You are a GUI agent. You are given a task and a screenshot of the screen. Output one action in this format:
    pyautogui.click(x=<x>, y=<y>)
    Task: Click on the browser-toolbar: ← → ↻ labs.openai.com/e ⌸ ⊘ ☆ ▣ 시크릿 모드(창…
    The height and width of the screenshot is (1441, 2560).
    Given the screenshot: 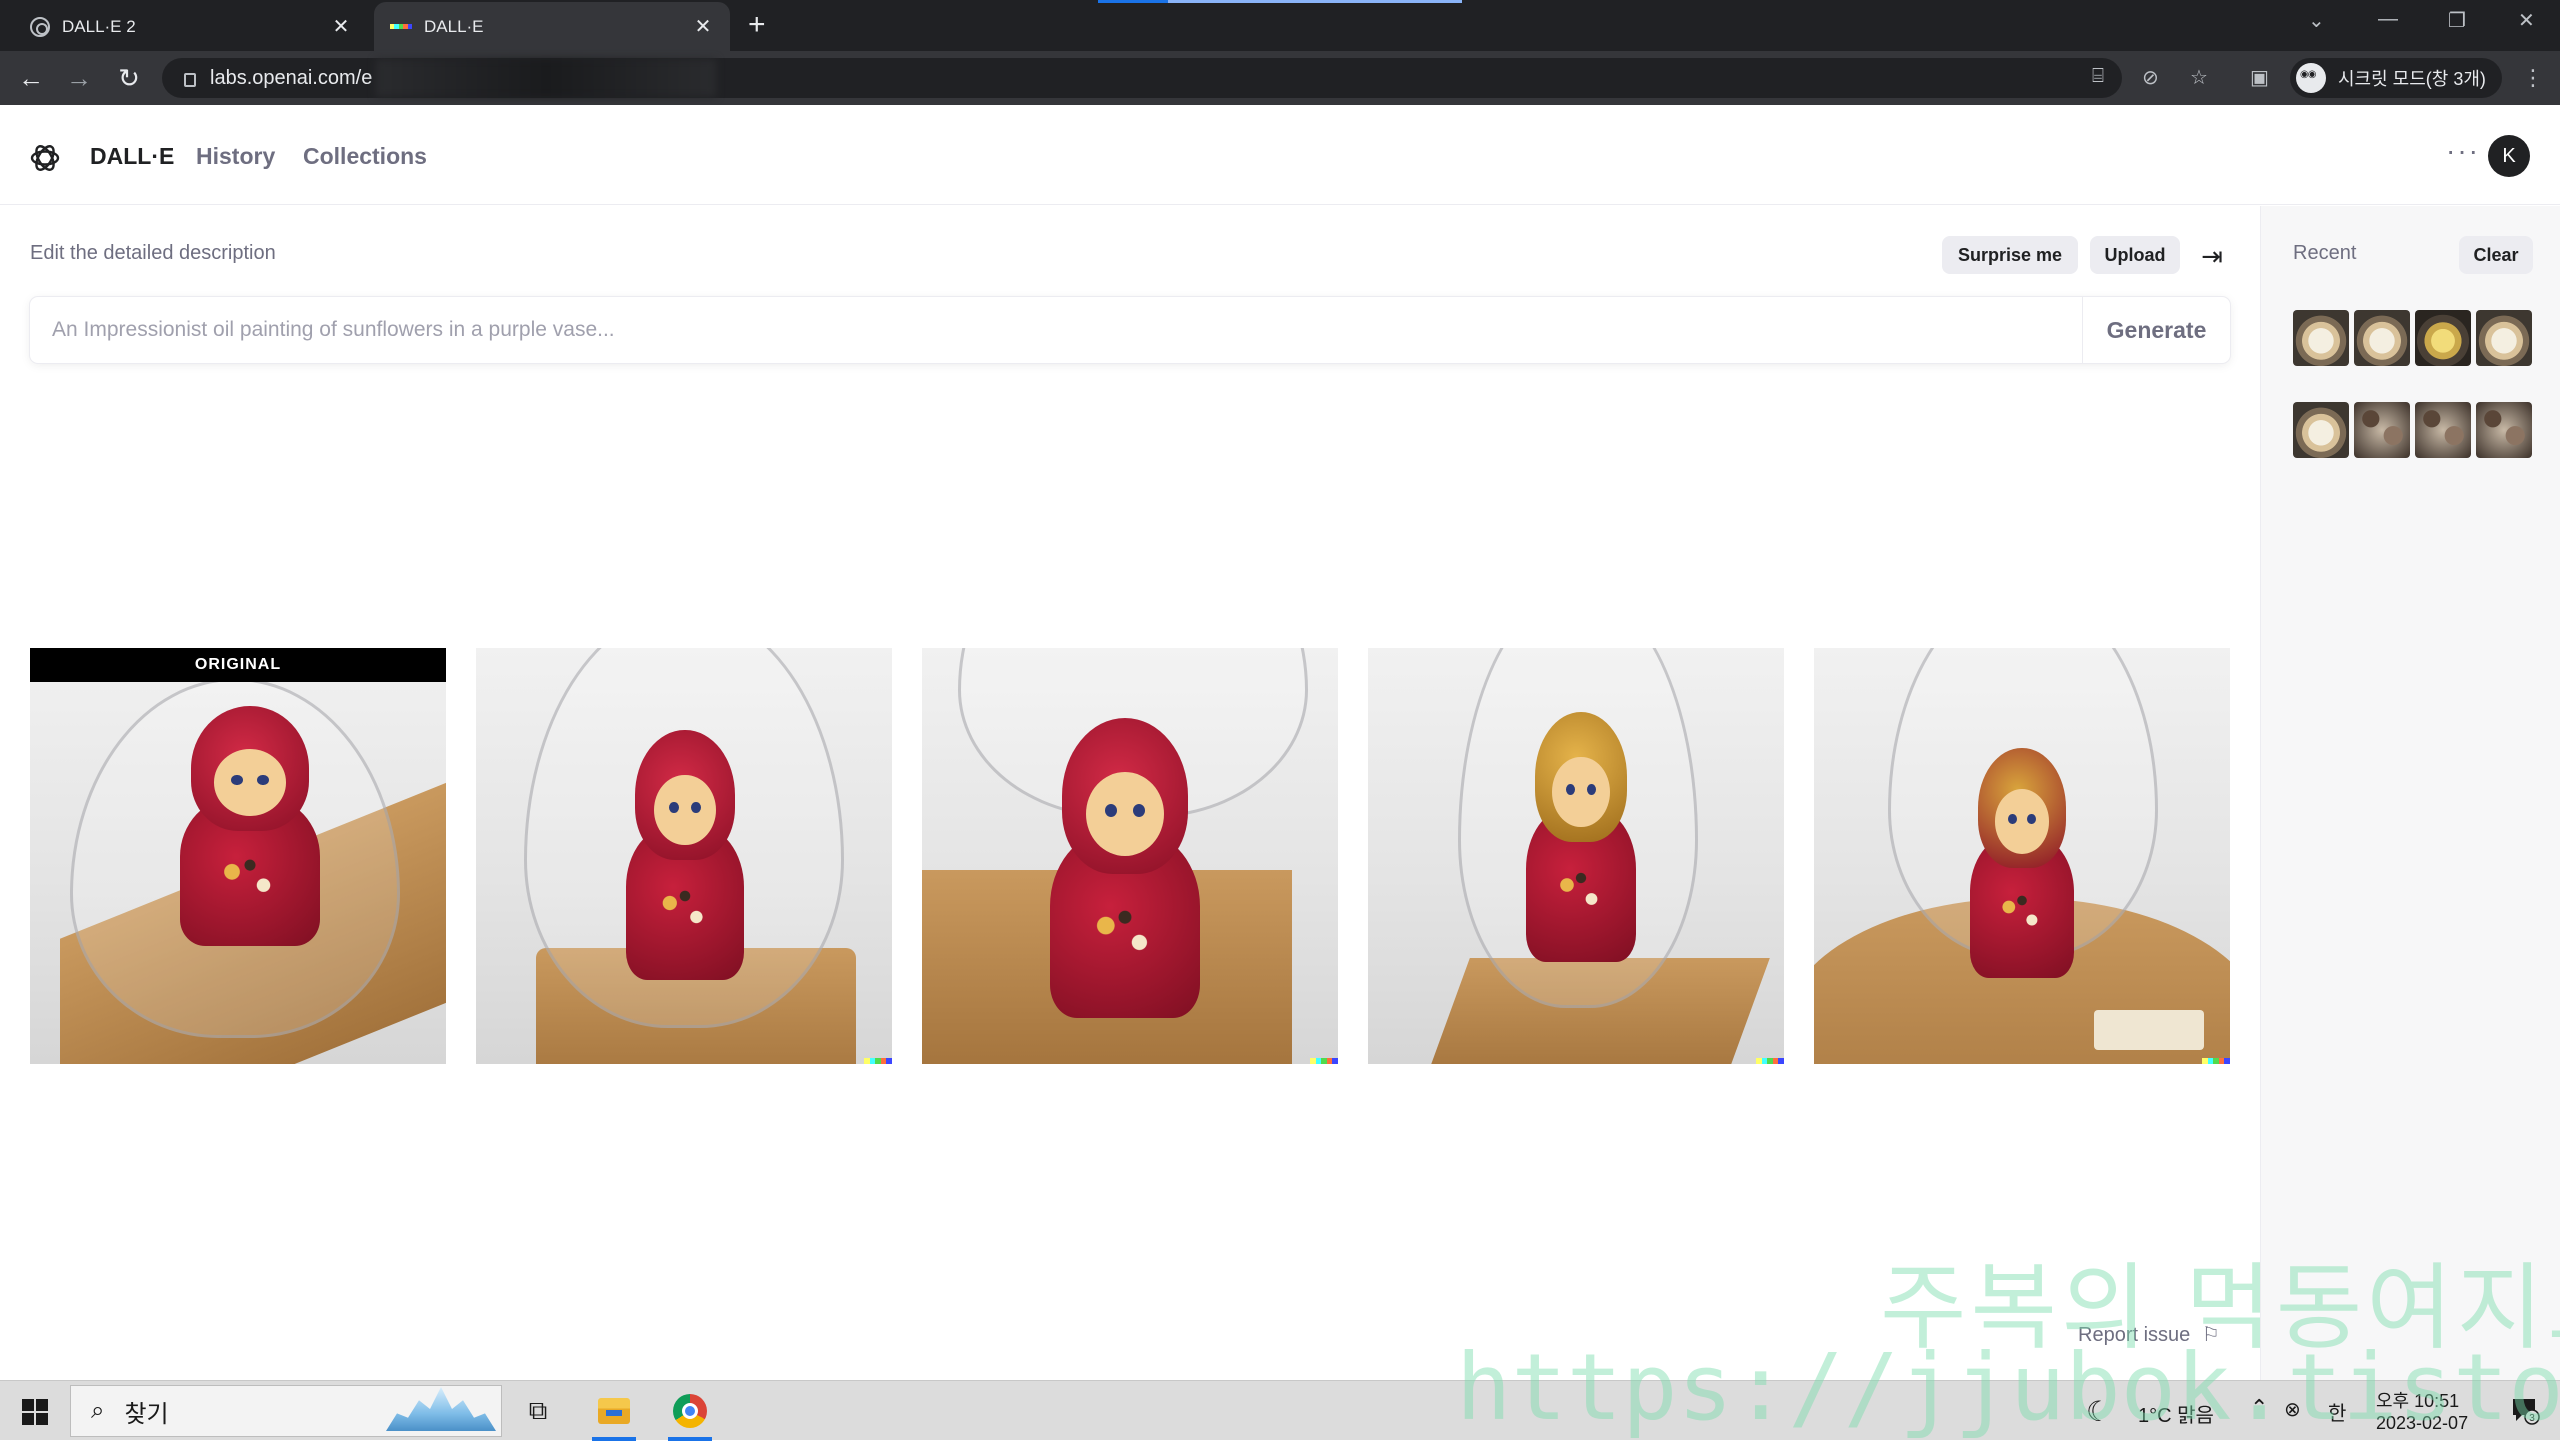 What is the action you would take?
    pyautogui.click(x=1280, y=78)
    